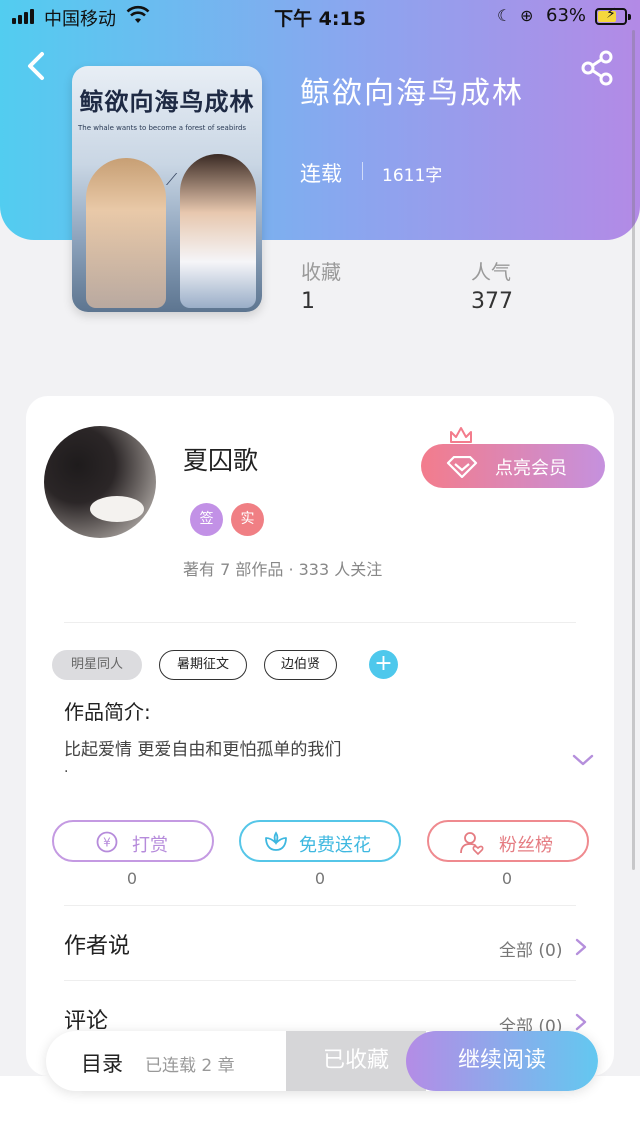 This screenshot has height=1138, width=640. What do you see at coordinates (126, 233) in the screenshot?
I see `cover-figure-left` at bounding box center [126, 233].